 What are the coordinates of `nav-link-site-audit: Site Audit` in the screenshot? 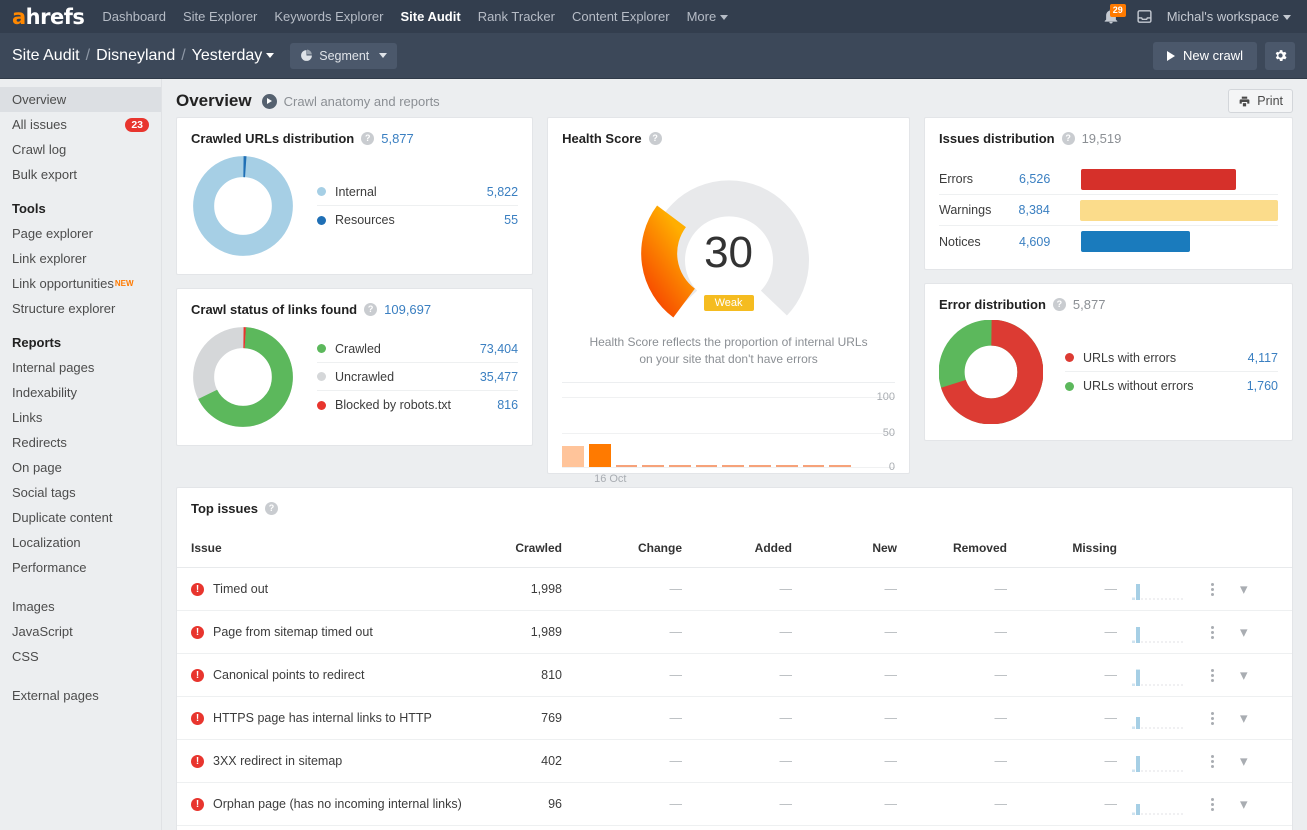 It's located at (431, 16).